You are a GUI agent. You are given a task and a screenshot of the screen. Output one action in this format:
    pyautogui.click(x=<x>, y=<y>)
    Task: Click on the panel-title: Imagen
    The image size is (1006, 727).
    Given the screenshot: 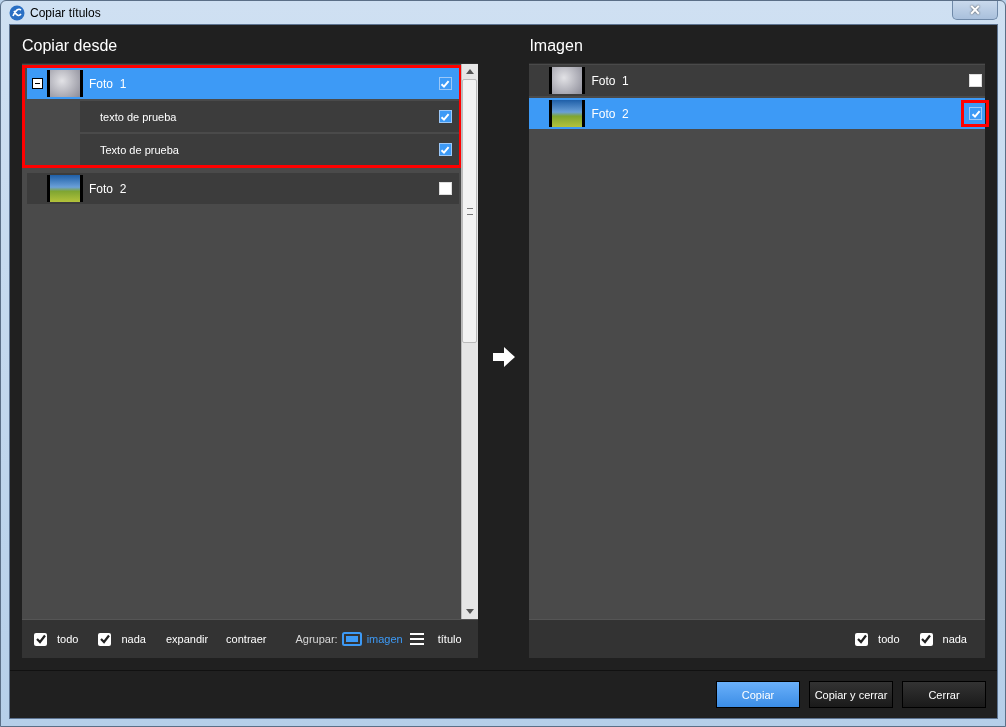 What is the action you would take?
    pyautogui.click(x=556, y=46)
    